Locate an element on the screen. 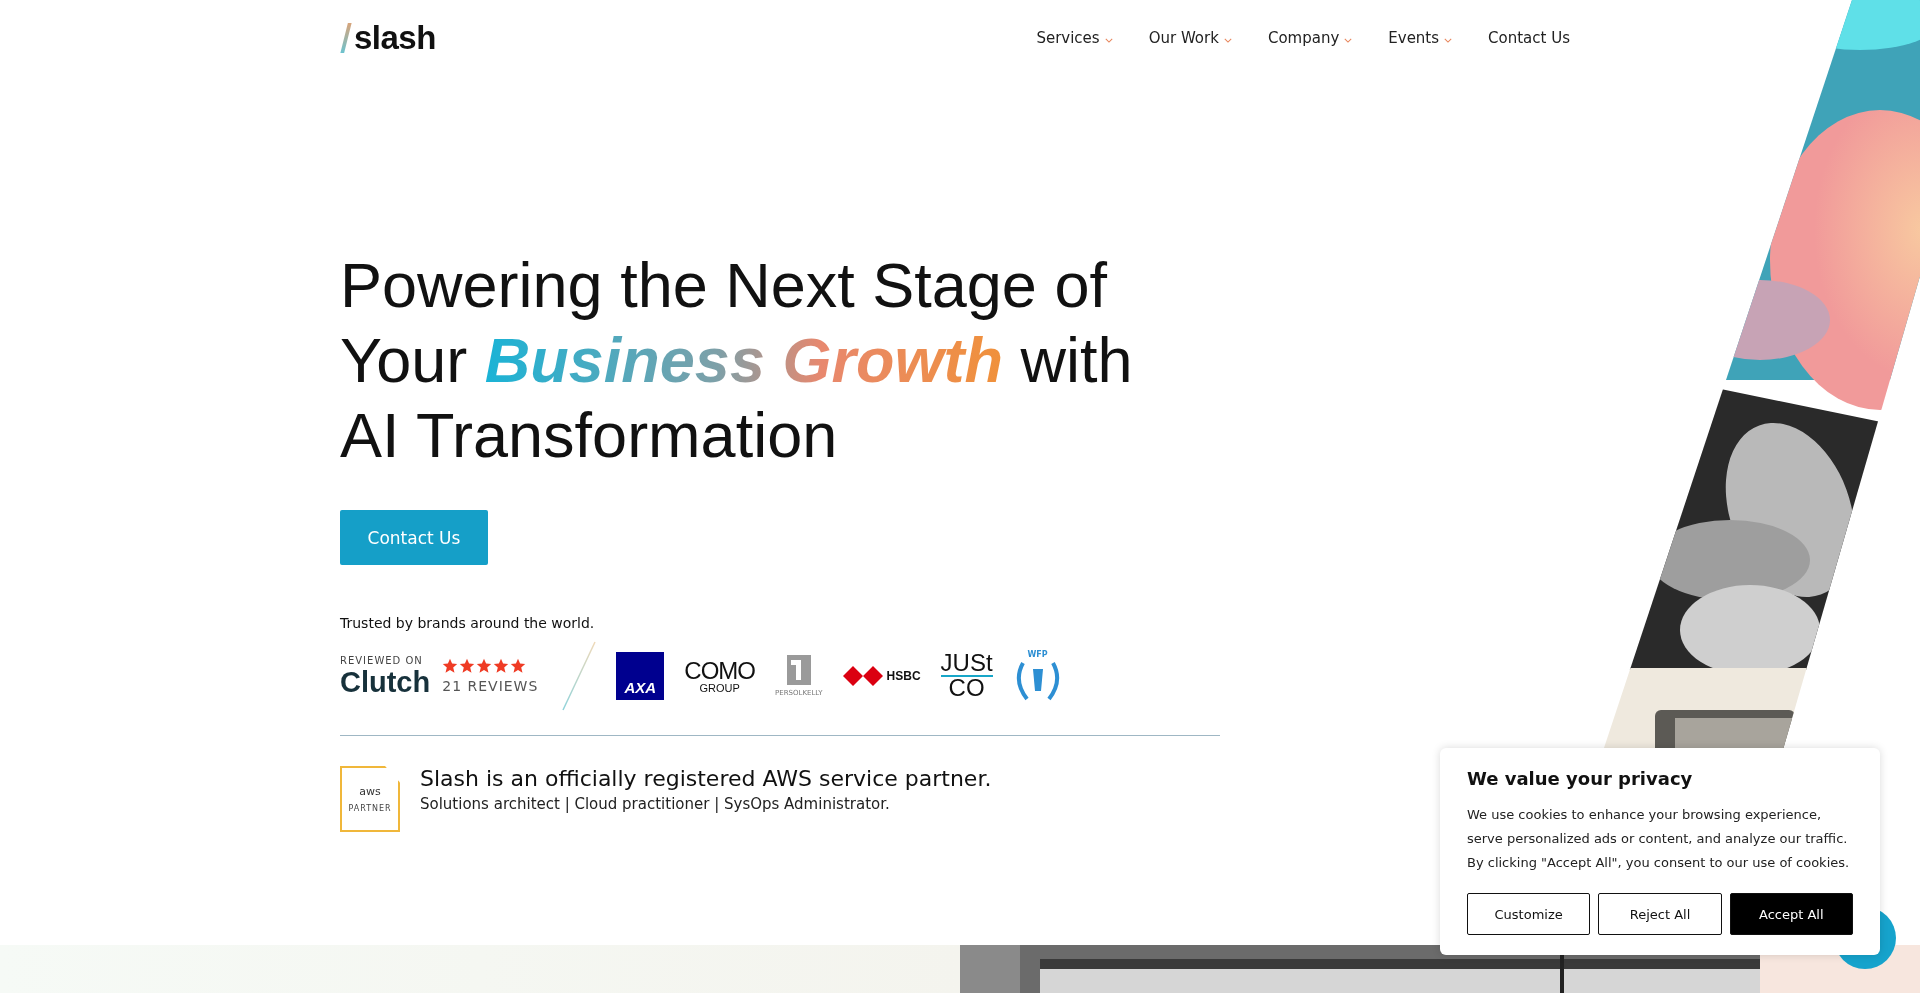 The width and height of the screenshot is (1920, 993). badge-logo-text: aws is located at coordinates (370, 791).